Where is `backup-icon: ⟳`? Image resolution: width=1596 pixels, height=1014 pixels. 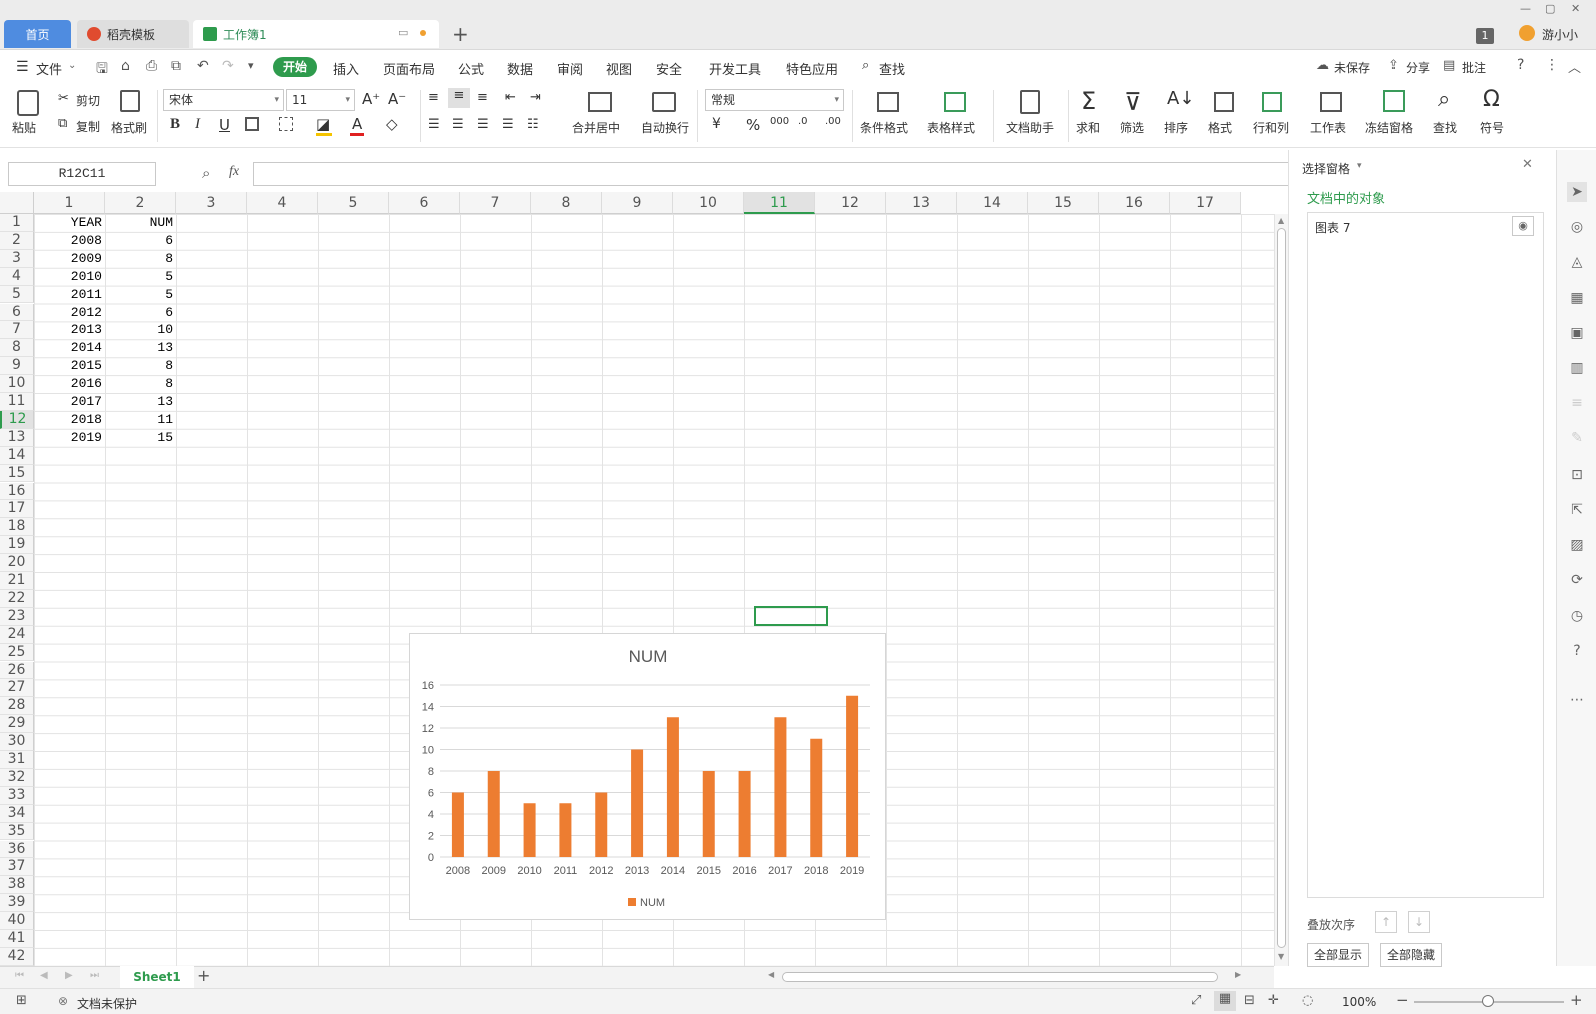 backup-icon: ⟳ is located at coordinates (1577, 580).